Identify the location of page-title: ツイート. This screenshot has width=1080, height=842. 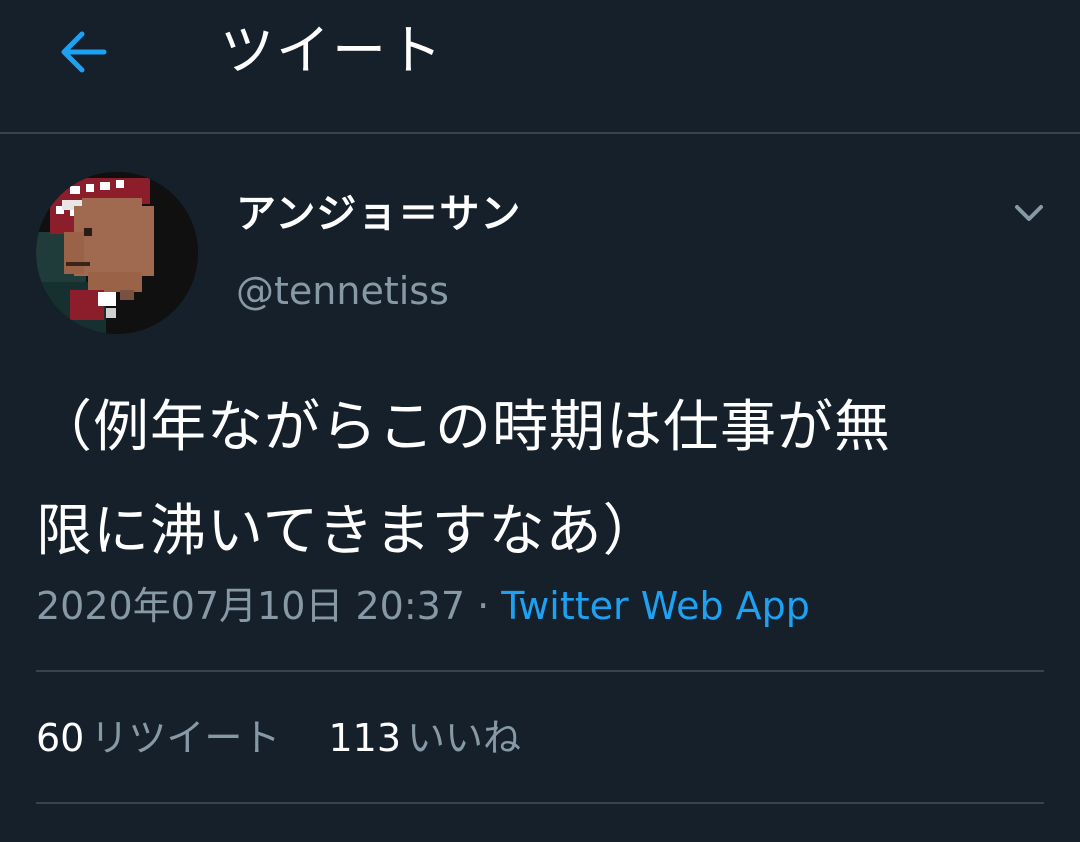
(332, 50).